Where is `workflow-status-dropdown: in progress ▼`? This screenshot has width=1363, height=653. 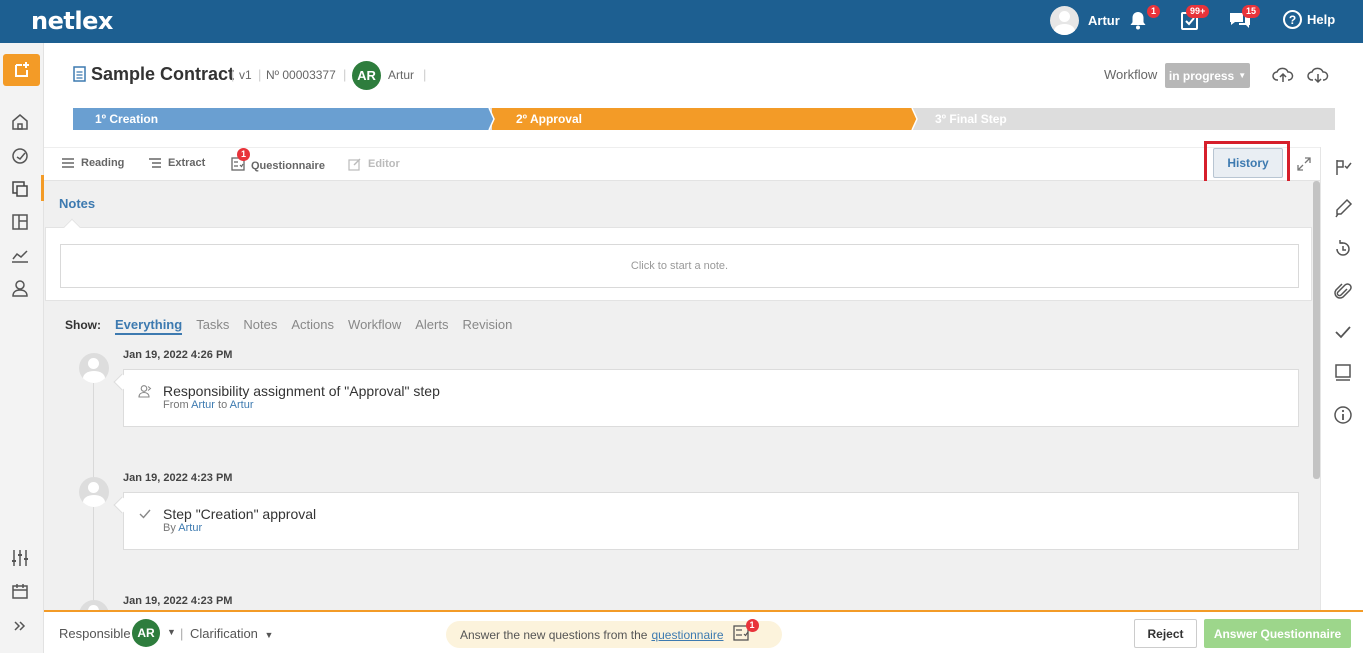
workflow-status-dropdown: in progress ▼ is located at coordinates (1207, 75).